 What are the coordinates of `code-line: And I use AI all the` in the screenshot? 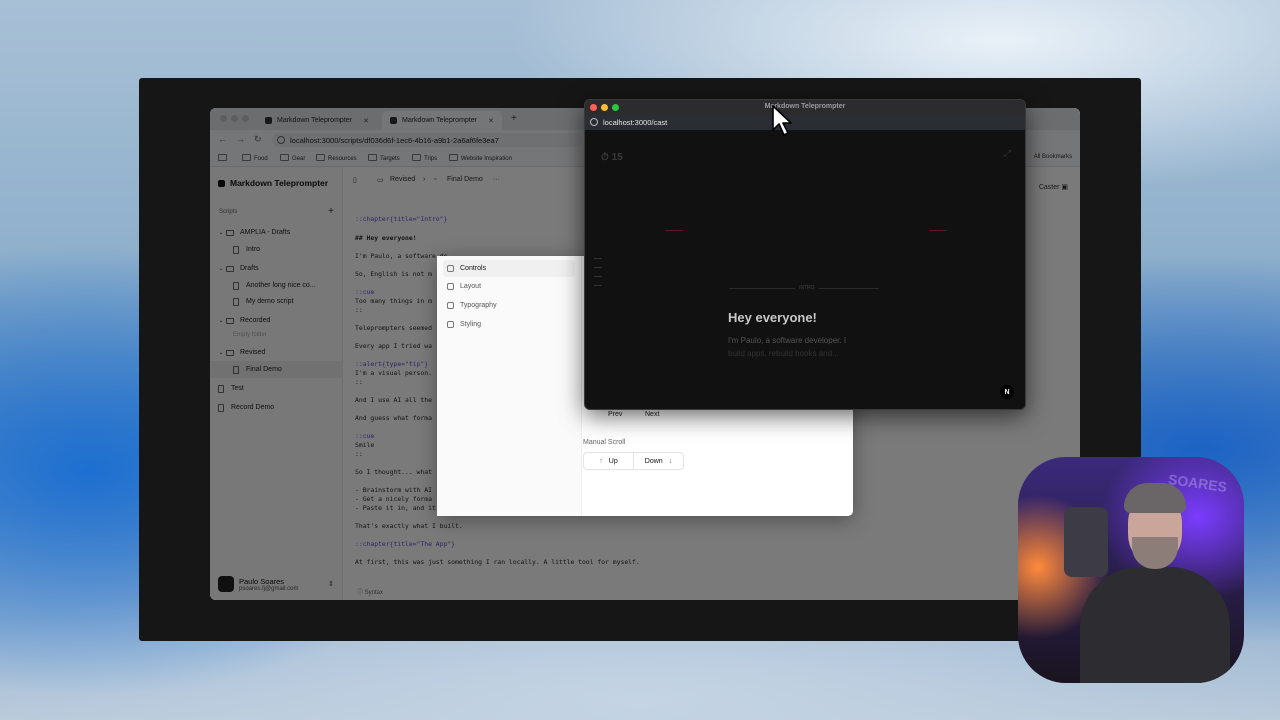 It's located at (393, 400).